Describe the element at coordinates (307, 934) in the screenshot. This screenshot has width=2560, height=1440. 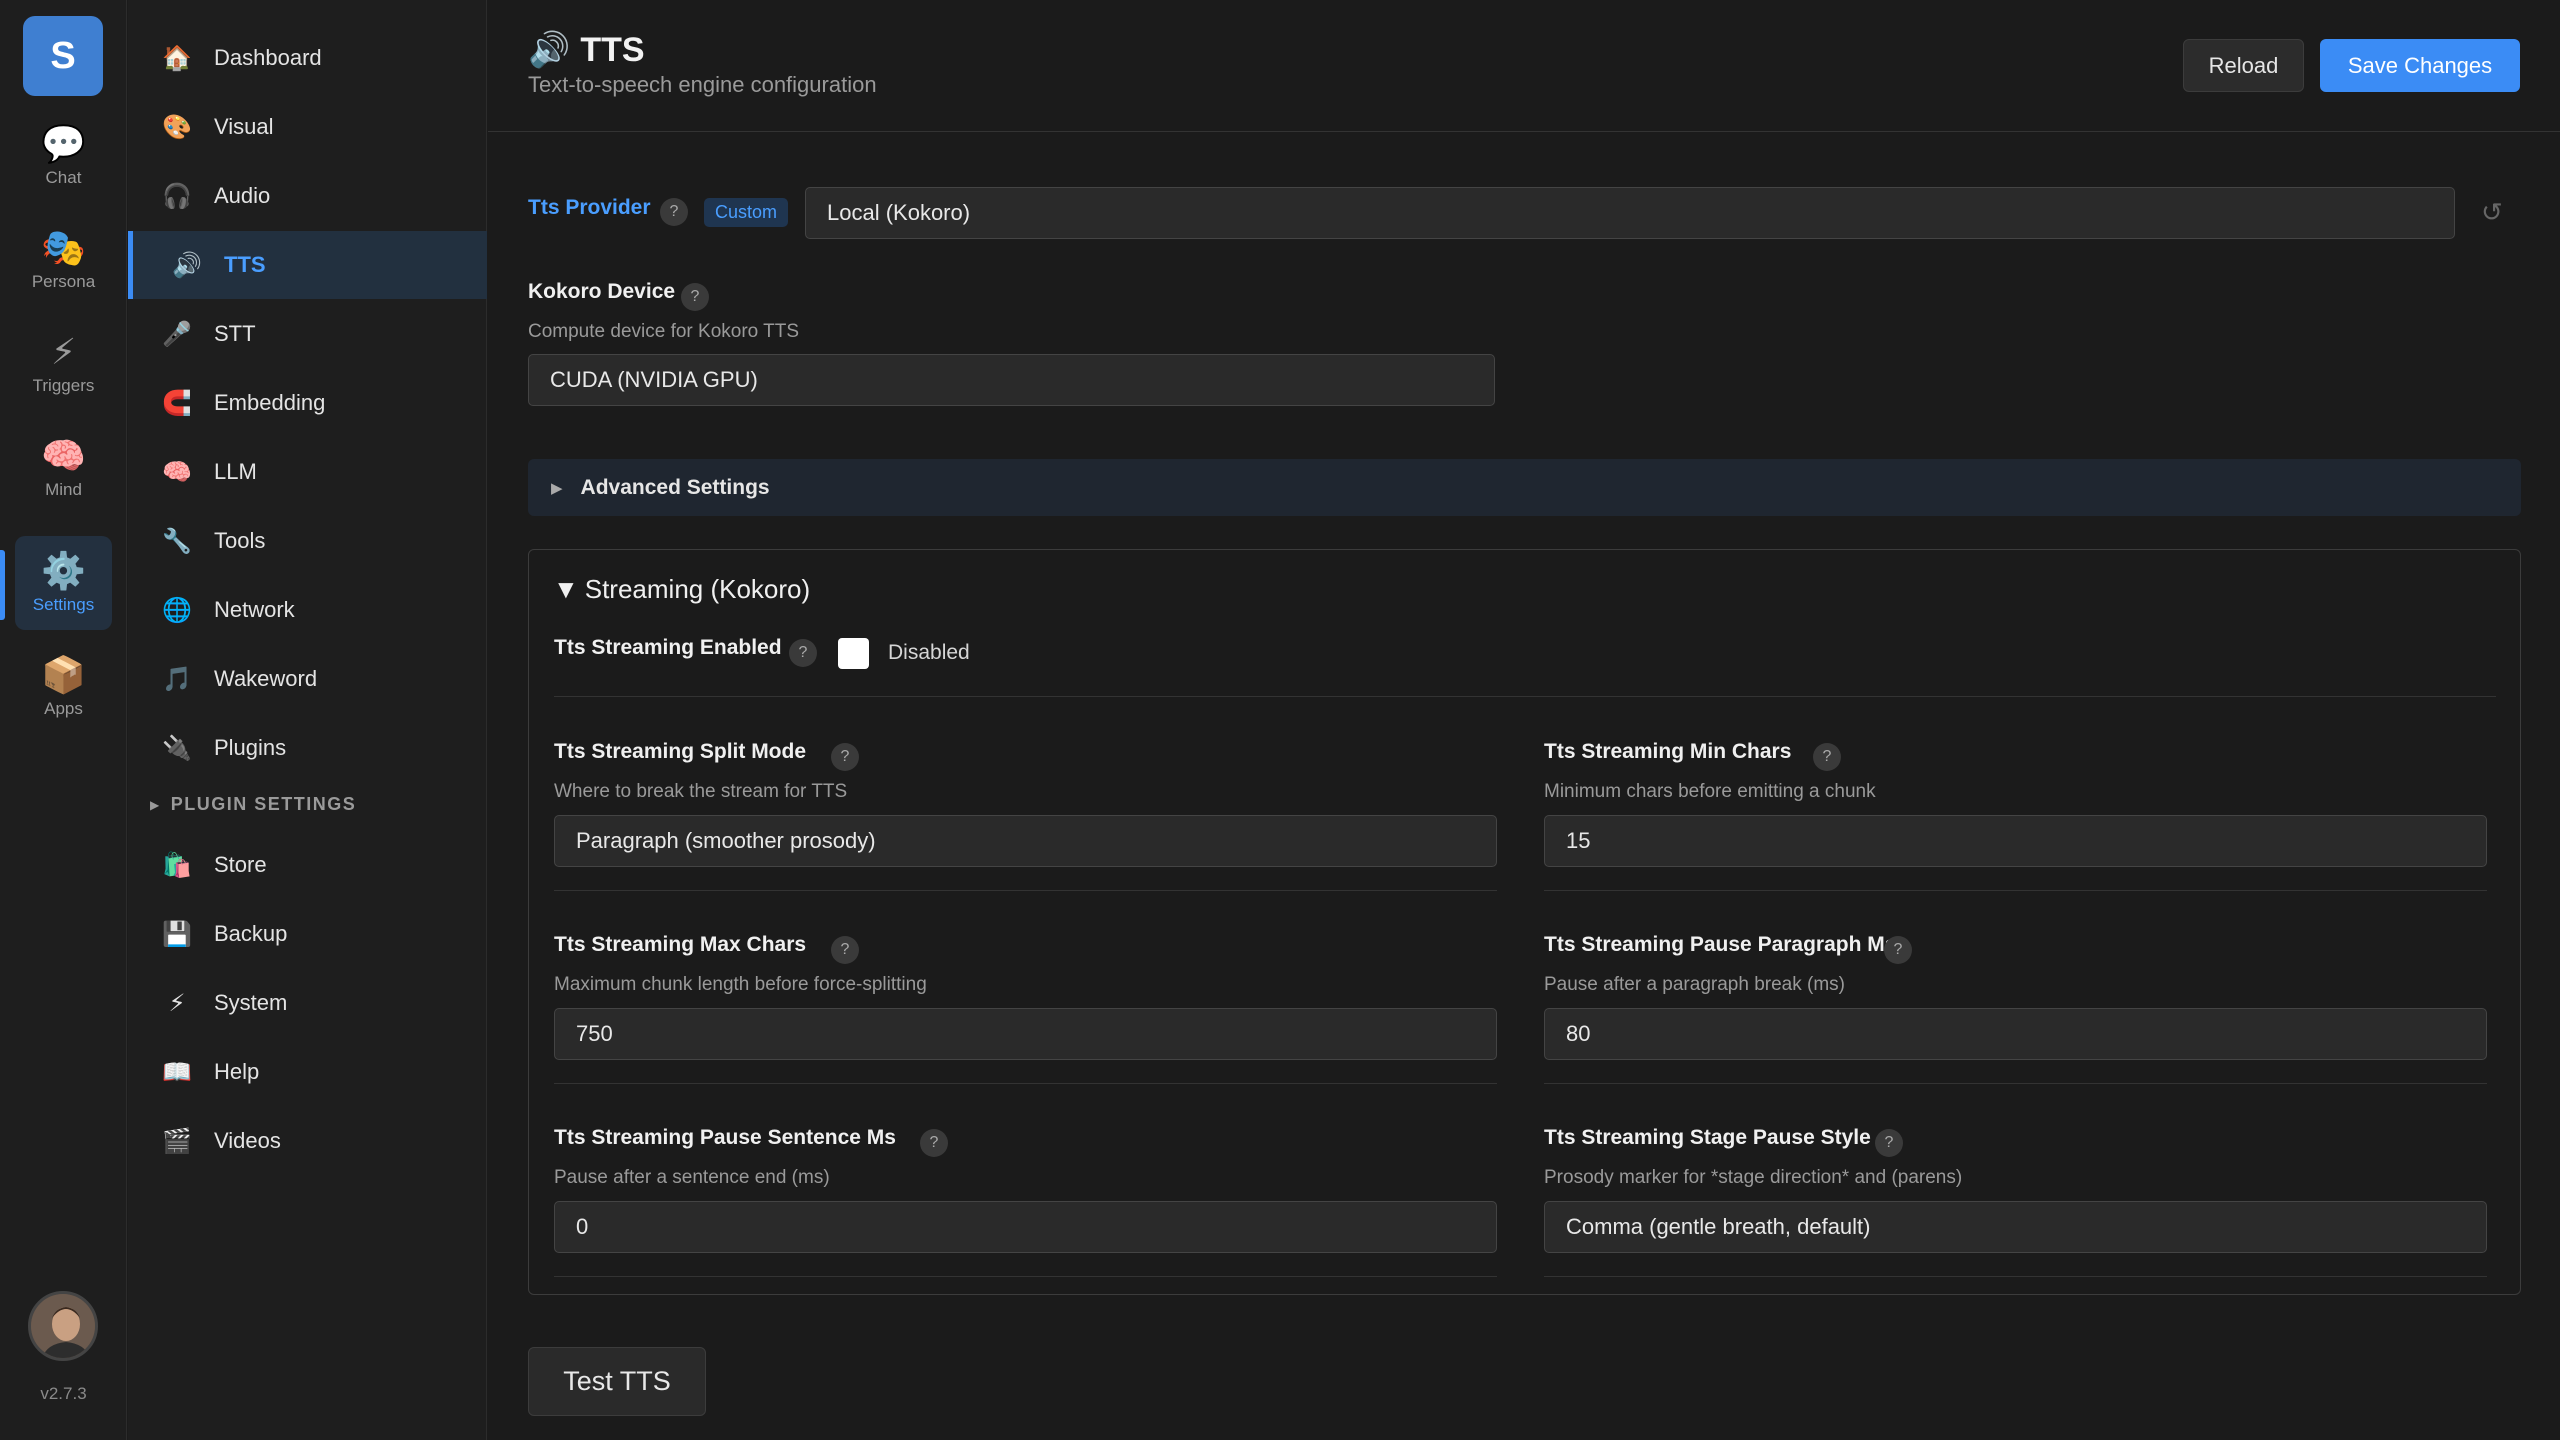
I see `sidebar-item-backup: 💾 Backup` at that location.